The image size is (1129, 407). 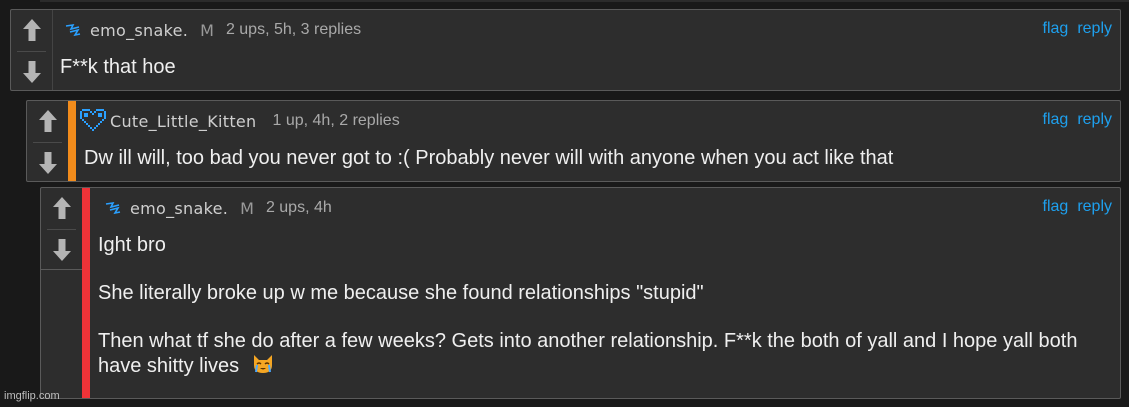 I want to click on watermark: imgflip.com, so click(x=32, y=396).